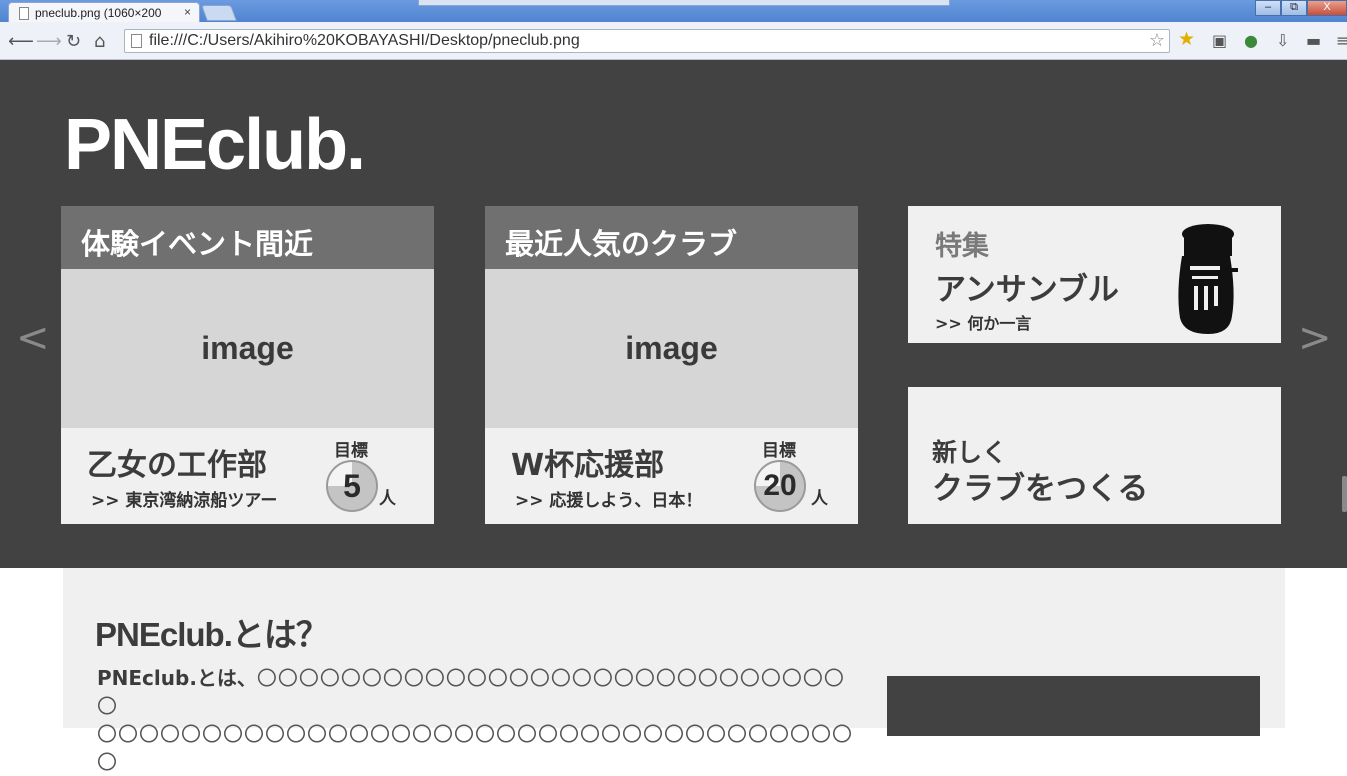 This screenshot has height=776, width=1347. Describe the element at coordinates (215, 145) in the screenshot. I see `site-logo: PNEclub.` at that location.